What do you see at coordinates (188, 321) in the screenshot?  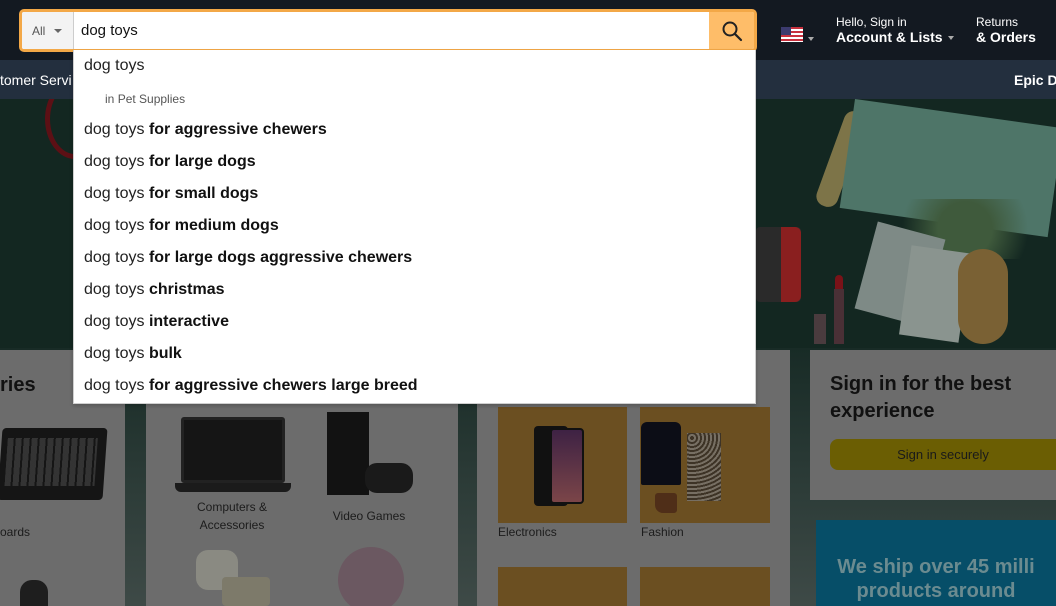 I see `suggestion-completion: interactive` at bounding box center [188, 321].